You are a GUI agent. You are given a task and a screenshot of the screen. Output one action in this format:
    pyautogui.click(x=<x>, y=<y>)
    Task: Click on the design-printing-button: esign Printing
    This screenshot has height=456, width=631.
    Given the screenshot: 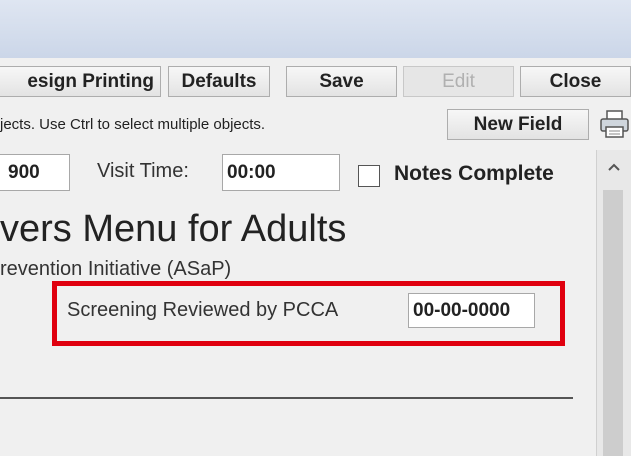 What is the action you would take?
    pyautogui.click(x=80, y=81)
    